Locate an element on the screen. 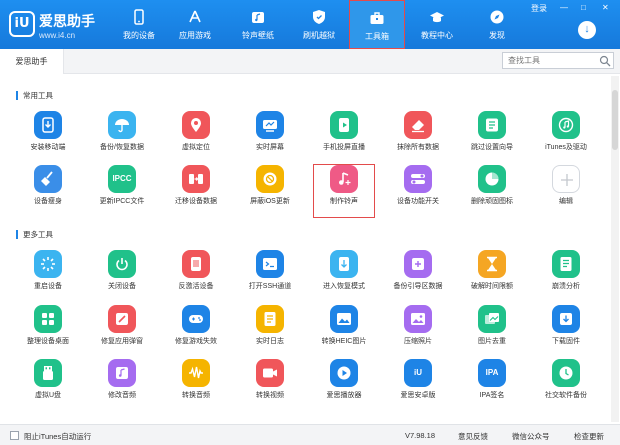 This screenshot has height=445, width=620. tool-restart: 重启设备 is located at coordinates (48, 276).